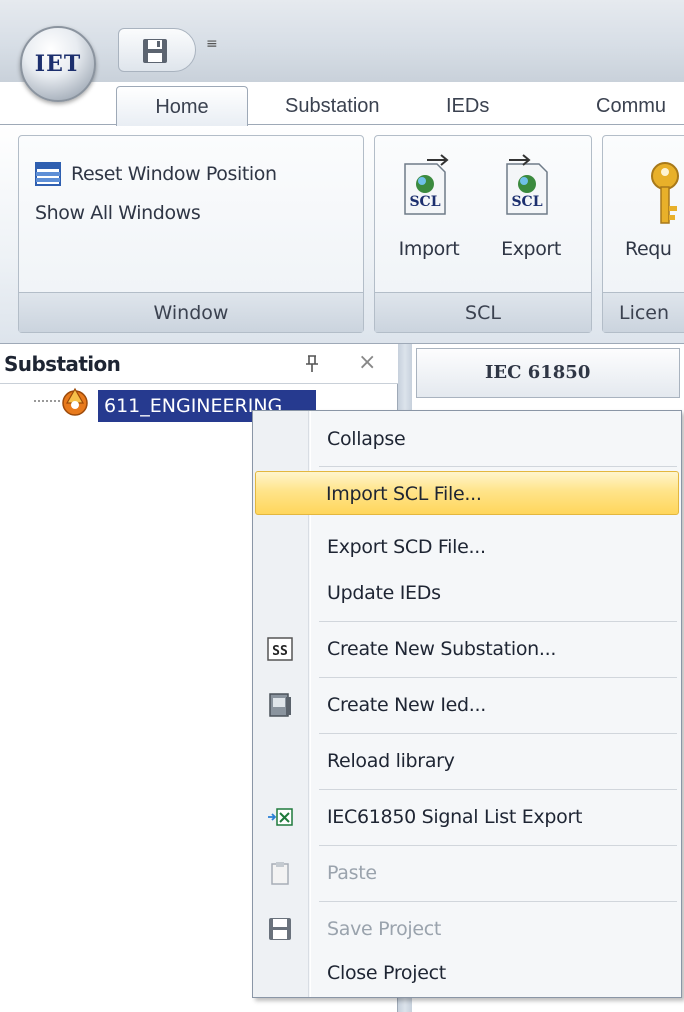 This screenshot has width=684, height=1012. What do you see at coordinates (665, 193) in the screenshot?
I see `key-icon` at bounding box center [665, 193].